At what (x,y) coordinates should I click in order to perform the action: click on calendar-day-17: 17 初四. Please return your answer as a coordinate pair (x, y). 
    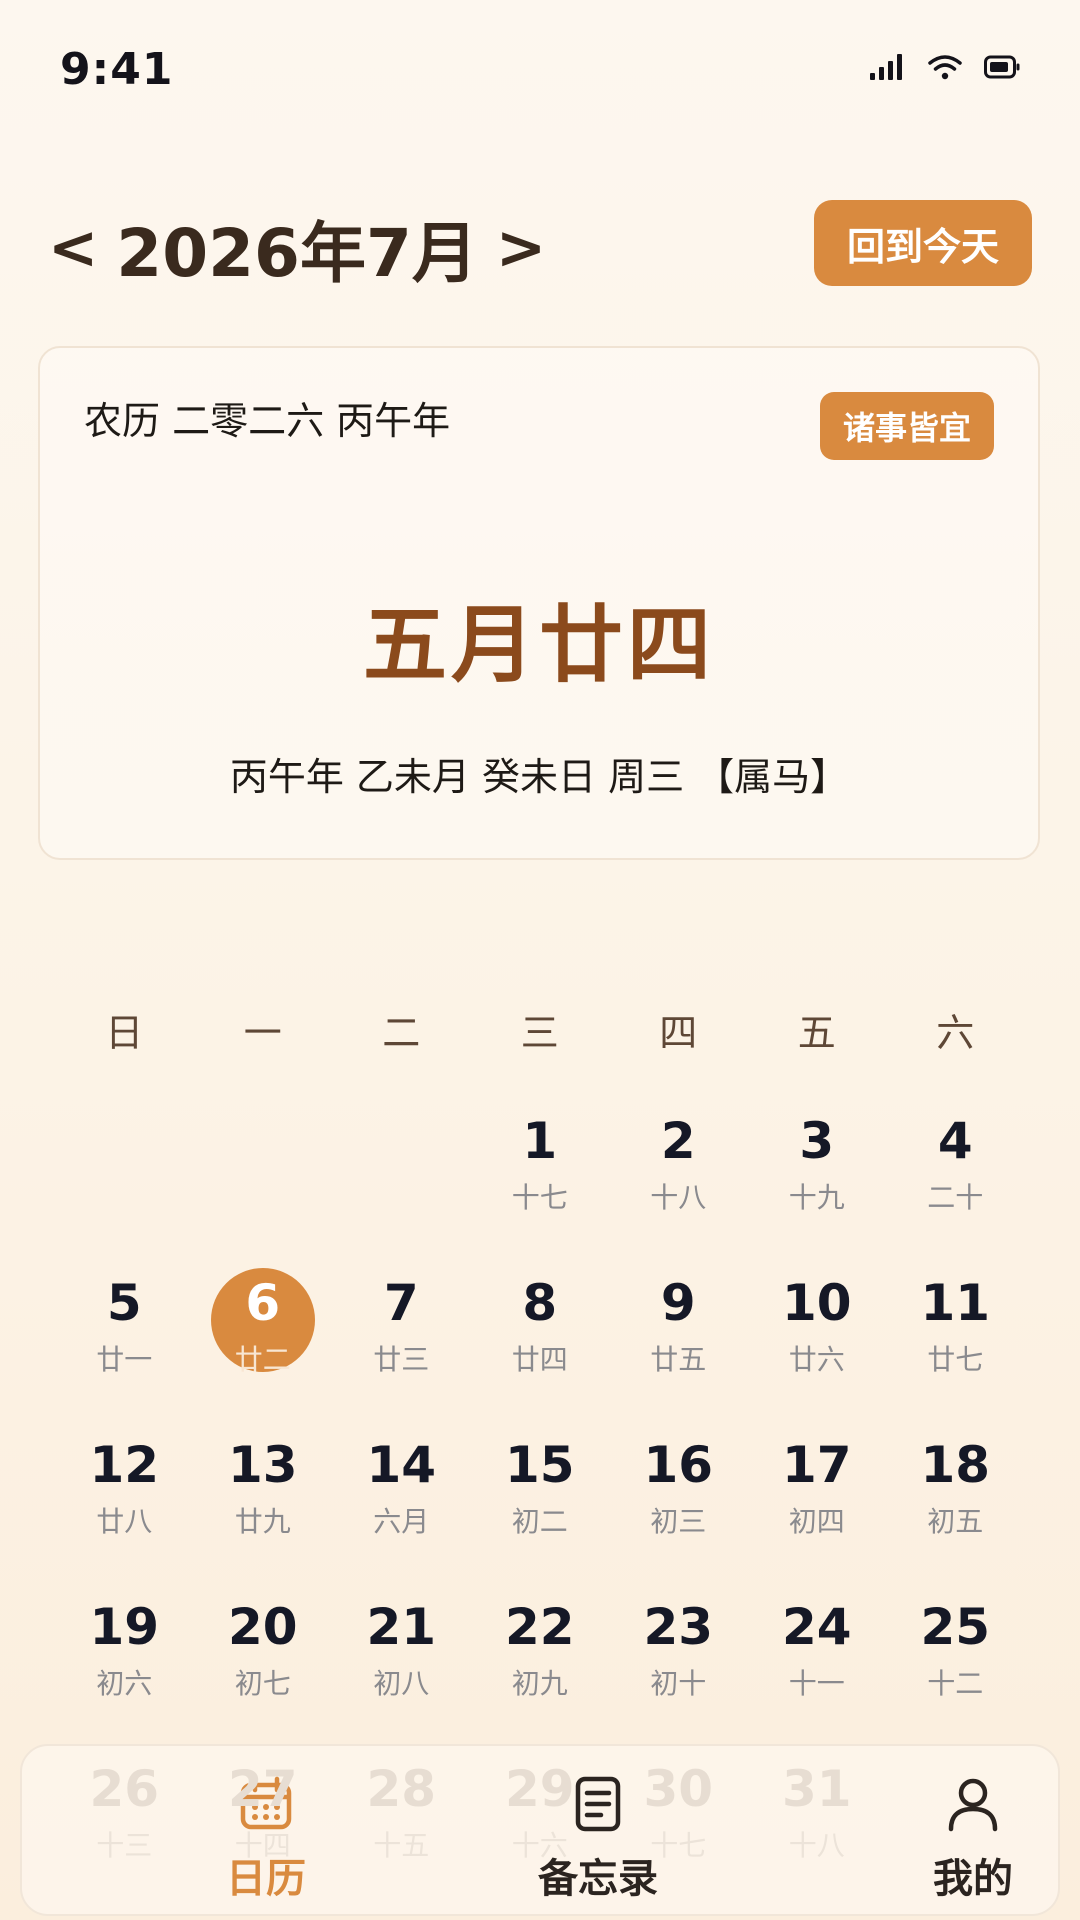
    Looking at the image, I should click on (817, 1505).